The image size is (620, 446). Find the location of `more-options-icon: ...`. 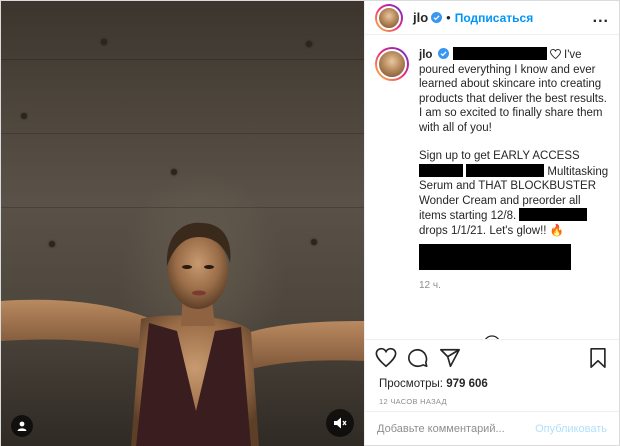

more-options-icon: ... is located at coordinates (601, 18).